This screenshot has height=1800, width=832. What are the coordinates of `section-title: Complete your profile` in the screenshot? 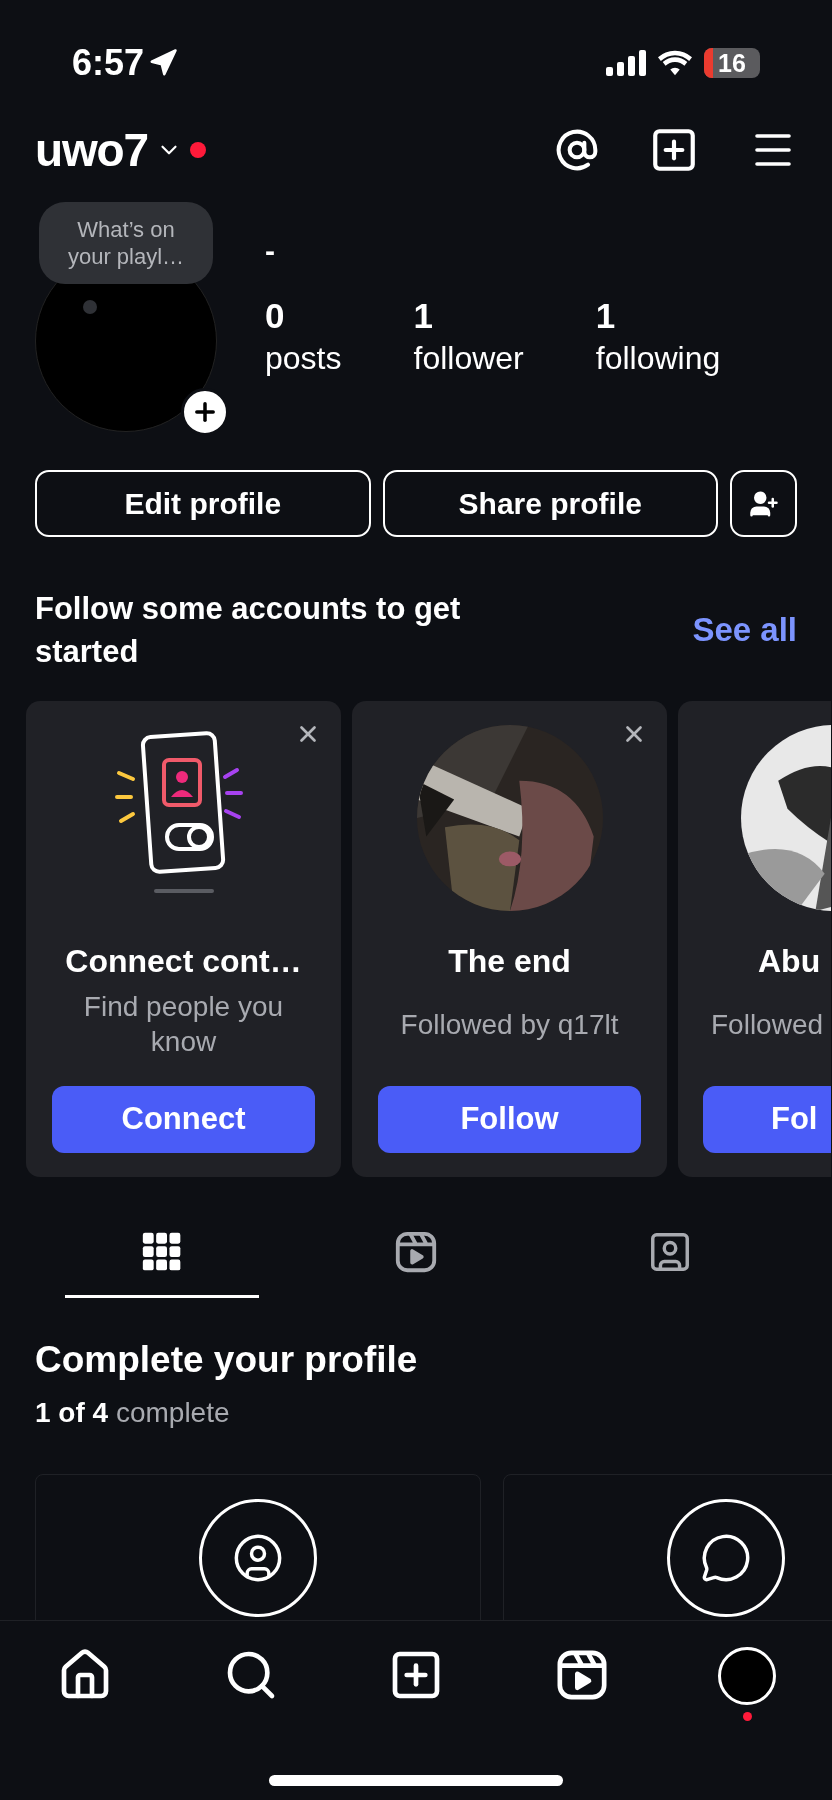 It's located at (227, 1360).